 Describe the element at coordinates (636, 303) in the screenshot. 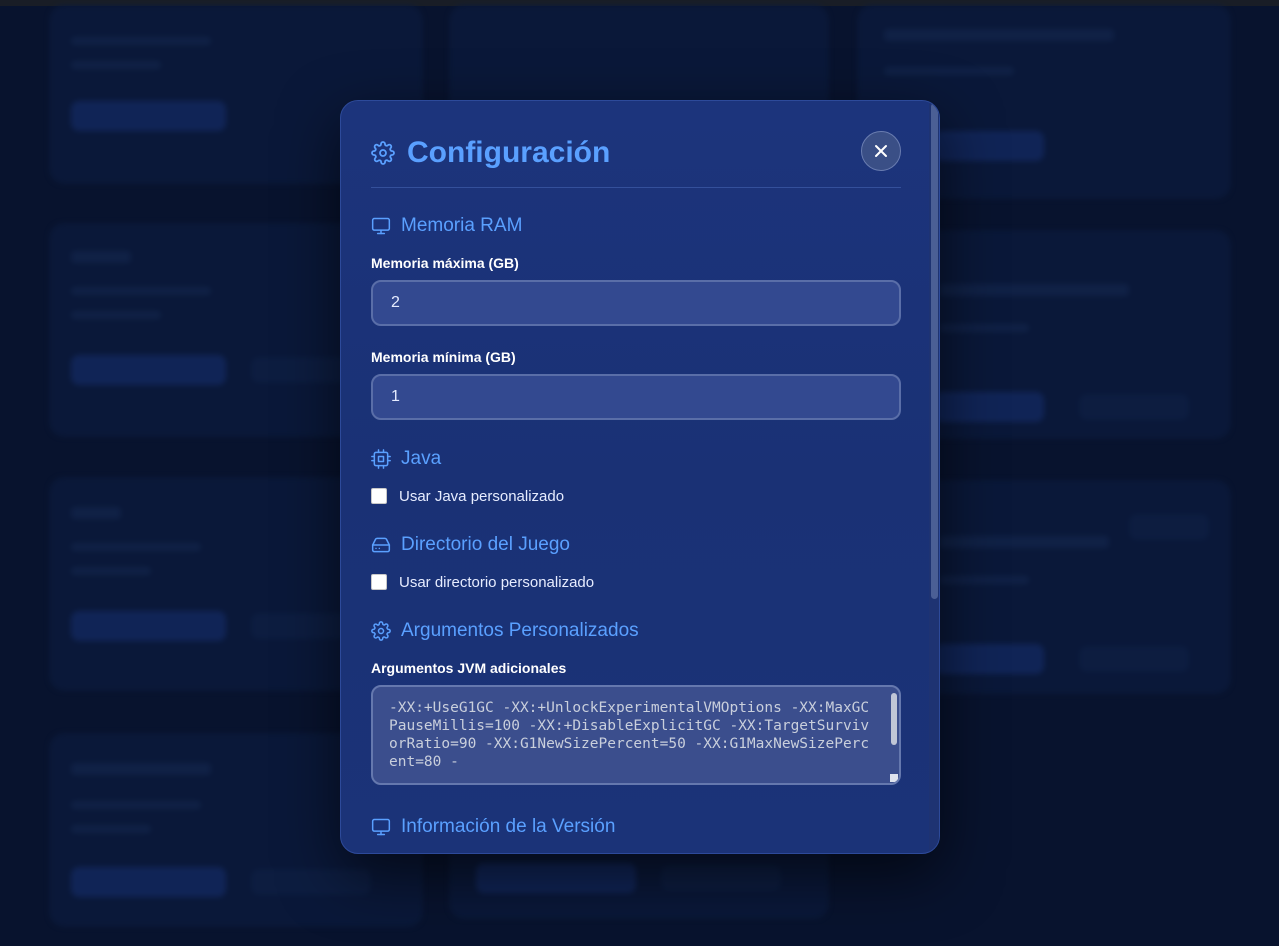

I see `max-memory-input: 2` at that location.